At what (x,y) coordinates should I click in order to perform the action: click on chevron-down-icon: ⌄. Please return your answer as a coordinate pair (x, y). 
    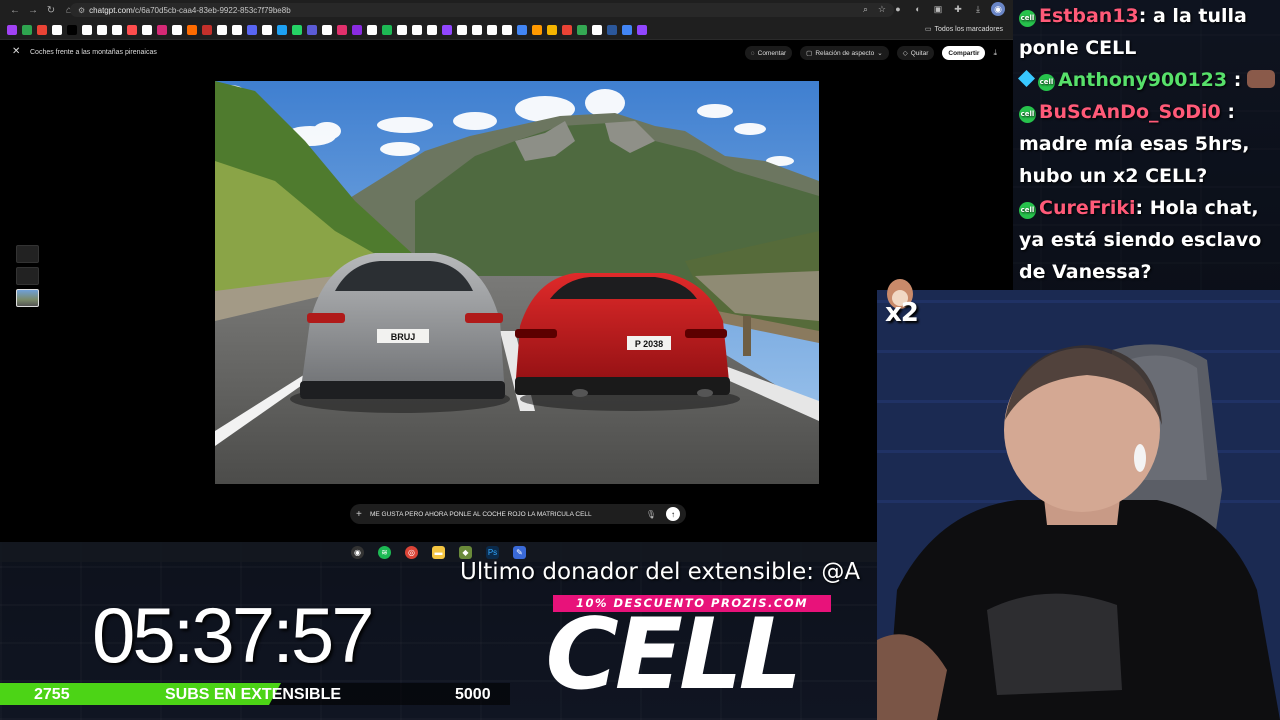
    Looking at the image, I should click on (880, 53).